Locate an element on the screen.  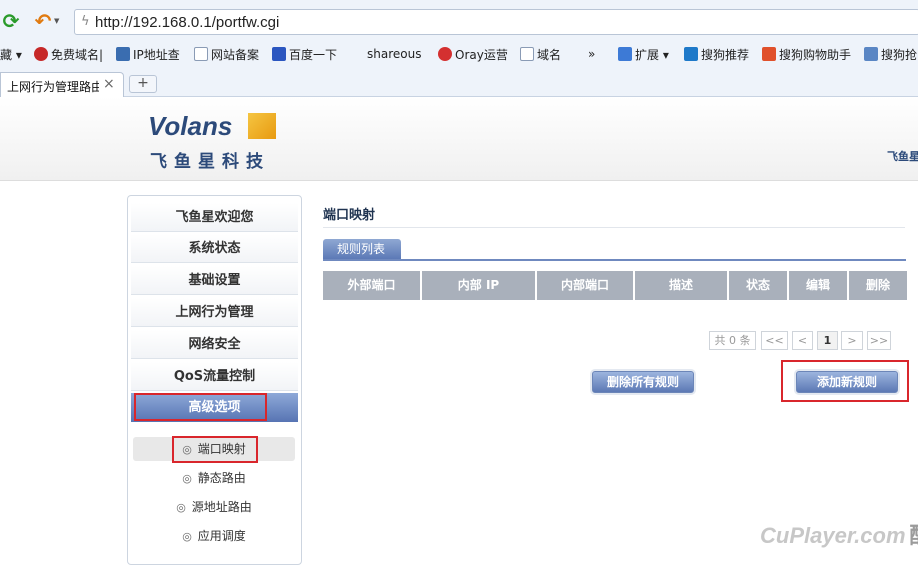
add-rule-button: 添加新规则 is located at coordinates (847, 382).